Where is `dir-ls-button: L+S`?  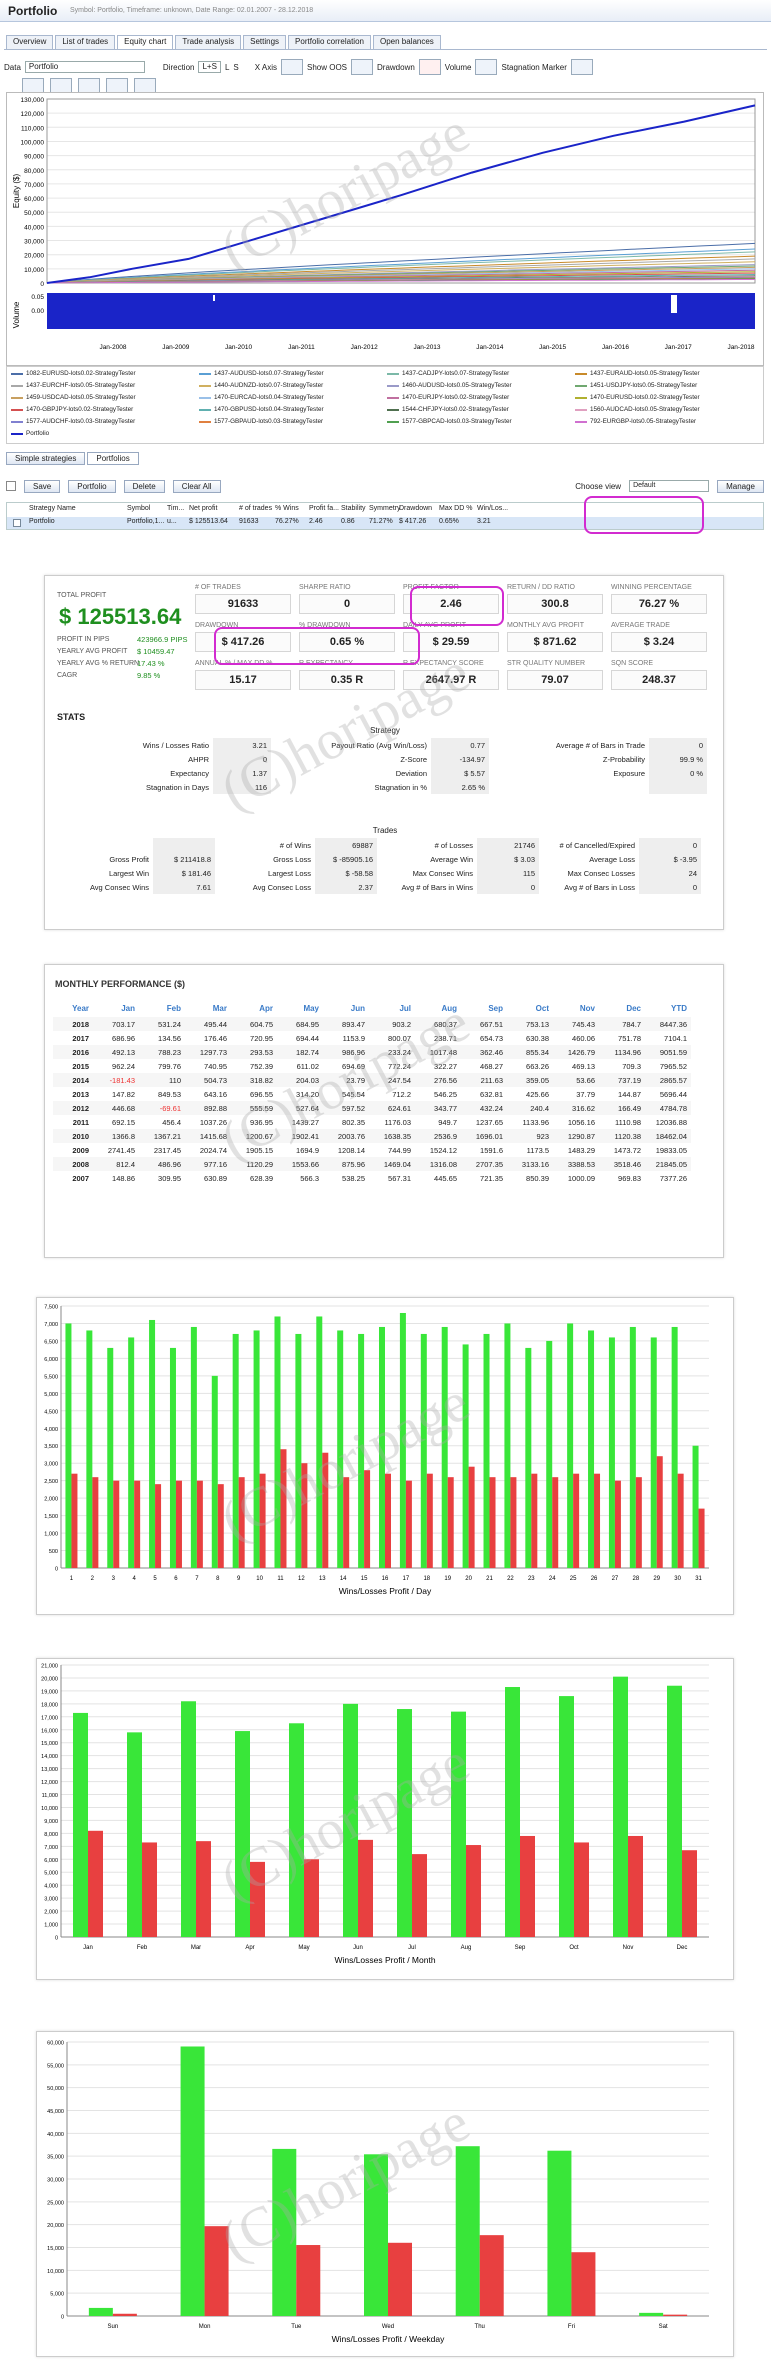 dir-ls-button: L+S is located at coordinates (209, 67).